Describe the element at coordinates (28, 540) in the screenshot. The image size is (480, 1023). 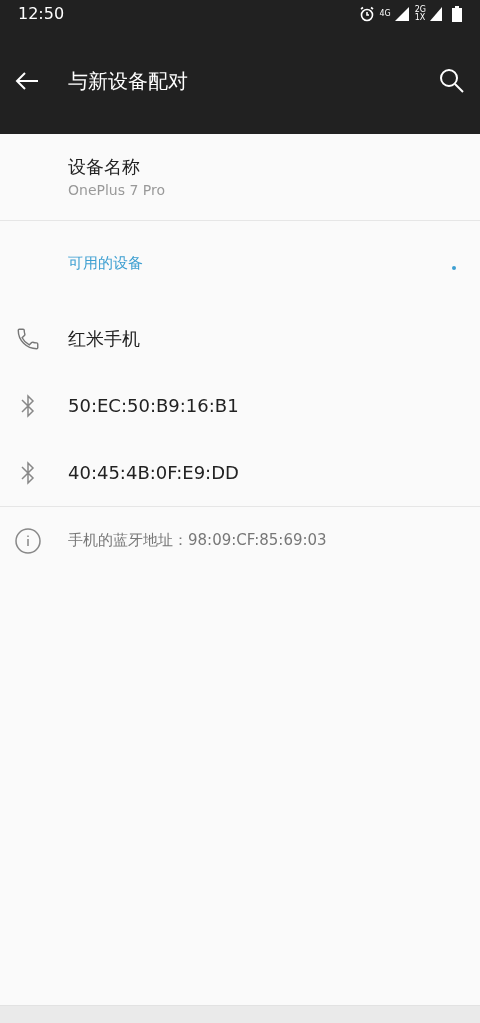
I see `info-icon` at that location.